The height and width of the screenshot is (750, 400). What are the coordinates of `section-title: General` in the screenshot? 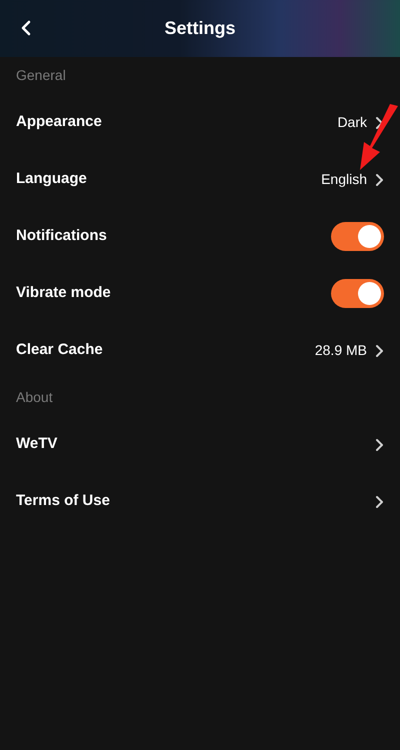 It's located at (41, 75).